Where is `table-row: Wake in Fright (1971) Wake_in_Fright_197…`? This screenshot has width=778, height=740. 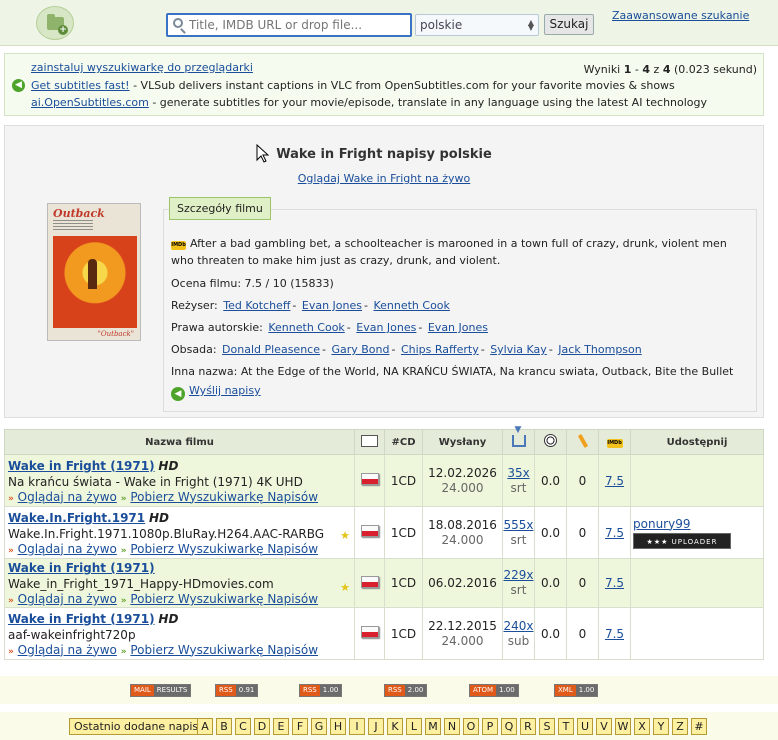
table-row: Wake in Fright (1971) Wake_in_Fright_197… is located at coordinates (384, 583).